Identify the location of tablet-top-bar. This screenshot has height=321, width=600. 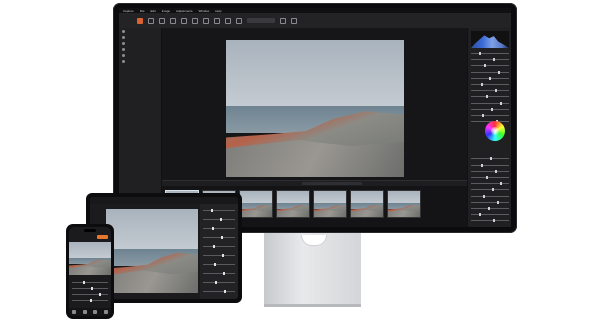
(164, 200).